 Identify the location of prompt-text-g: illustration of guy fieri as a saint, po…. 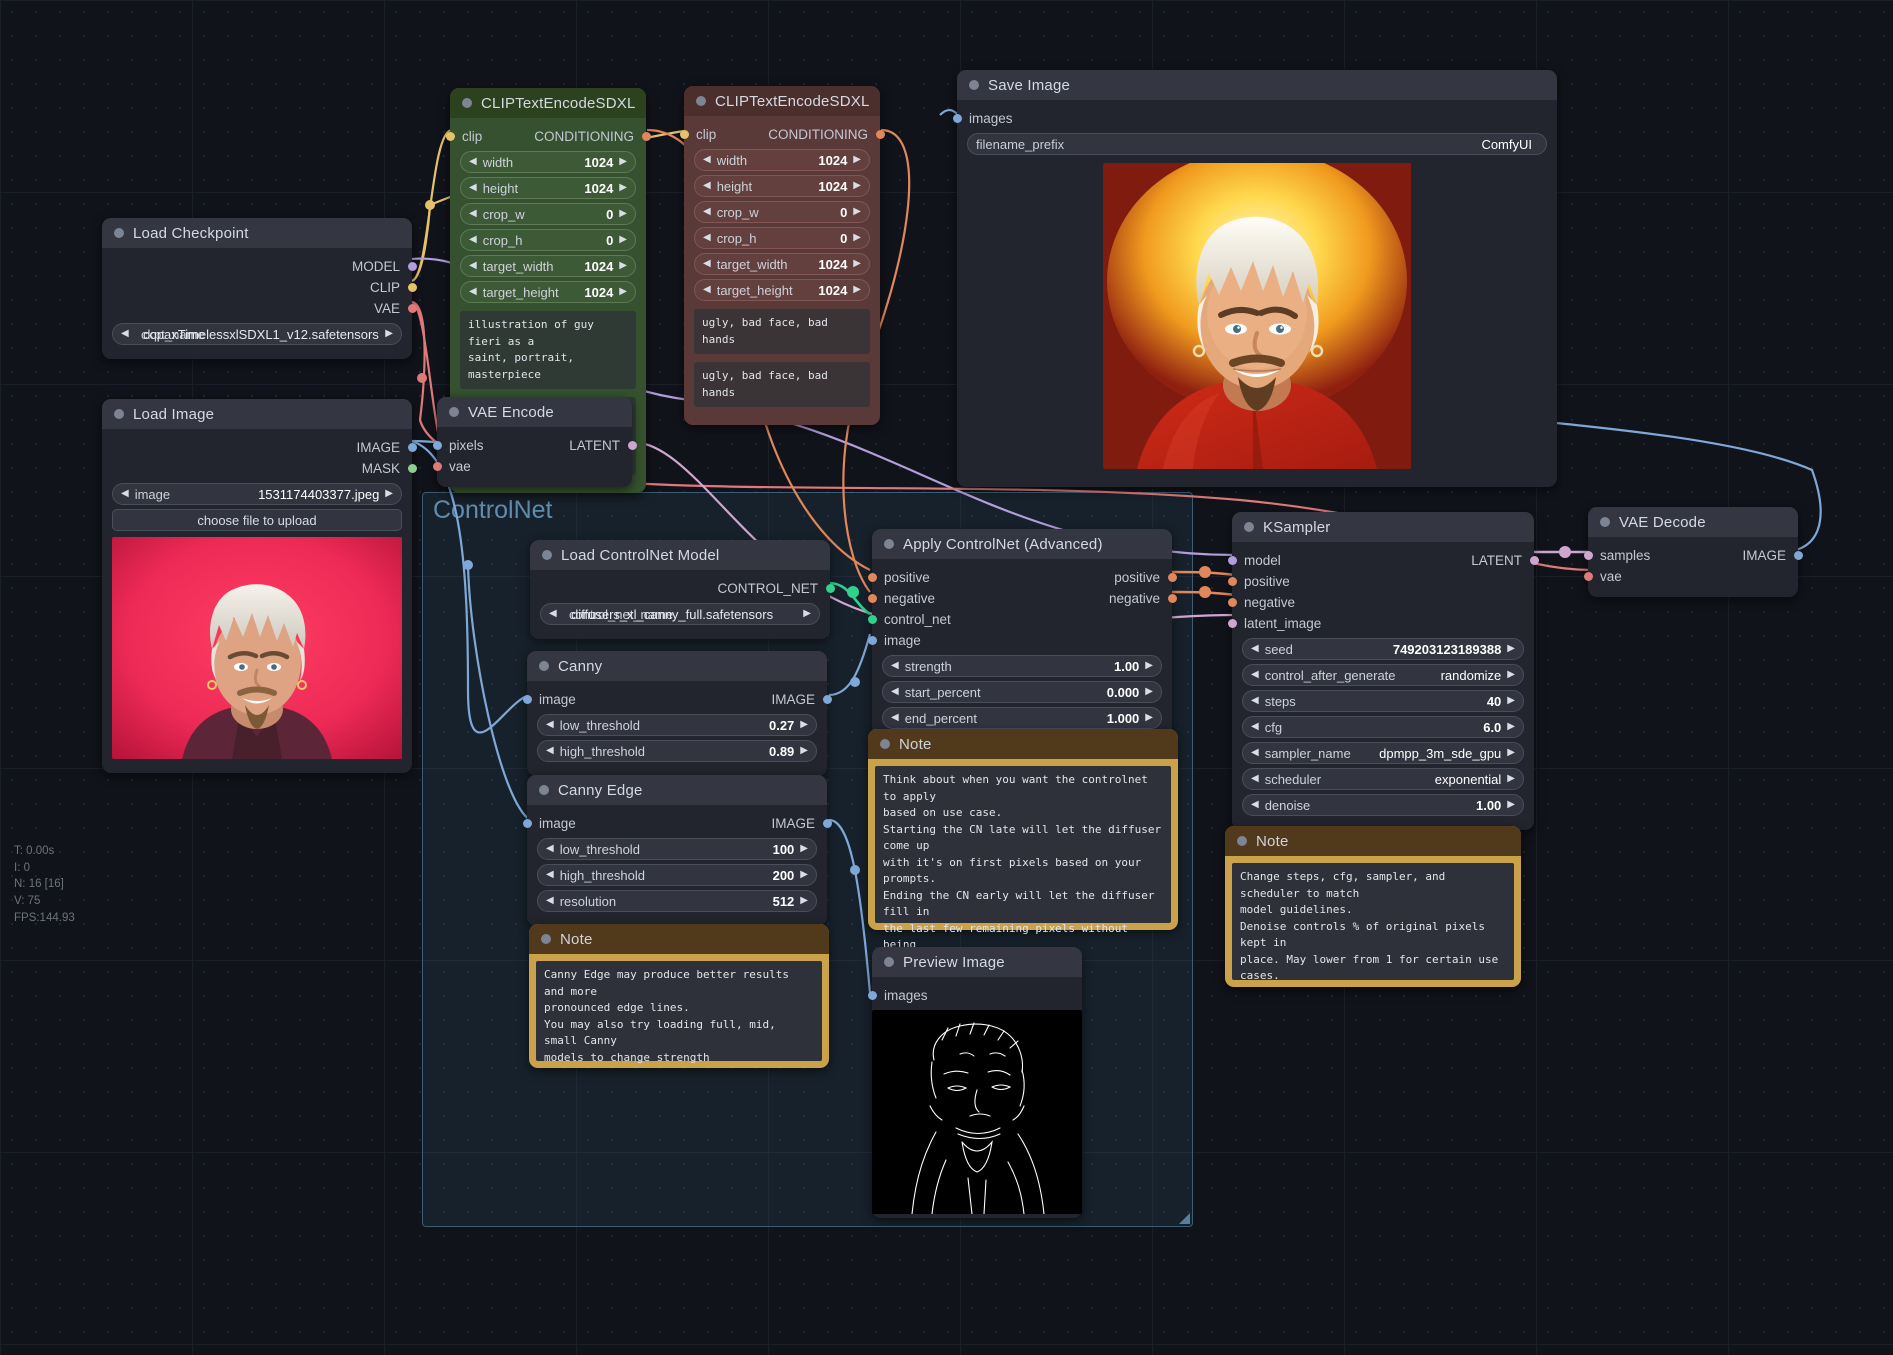
(548, 350).